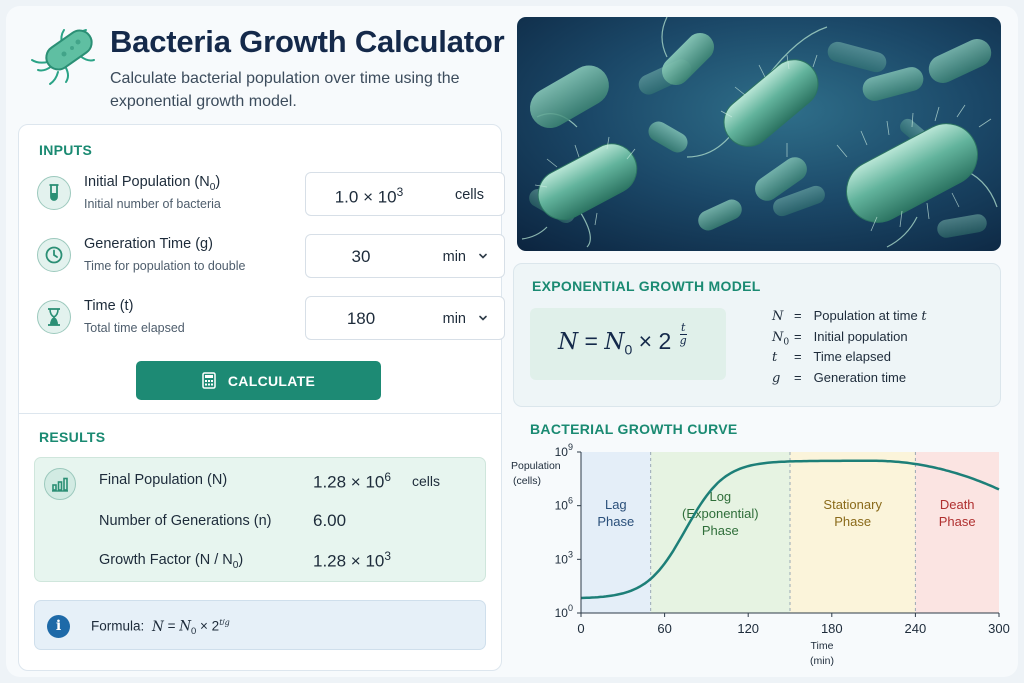 The height and width of the screenshot is (683, 1024). What do you see at coordinates (822, 661) in the screenshot?
I see `x-axis-unit: (min)` at bounding box center [822, 661].